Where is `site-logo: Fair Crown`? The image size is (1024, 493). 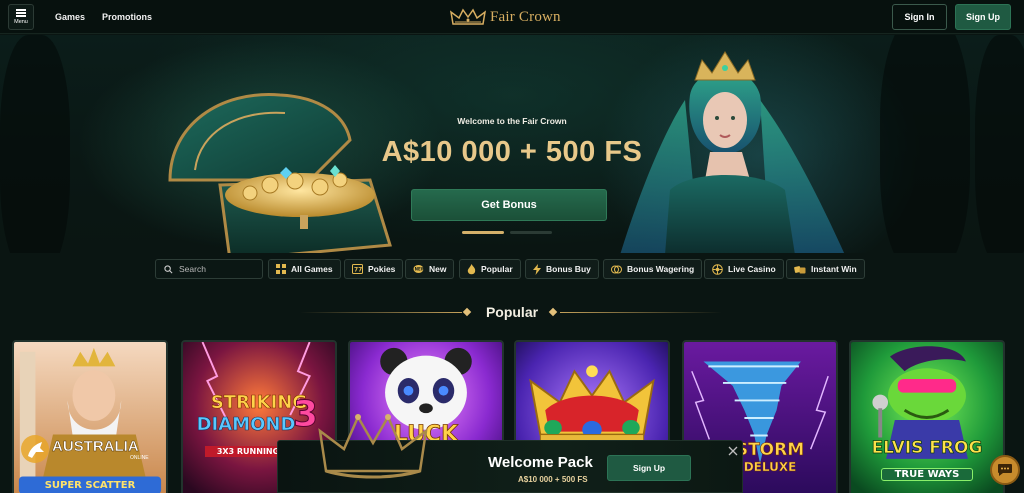
site-logo: Fair Crown is located at coordinates (505, 17).